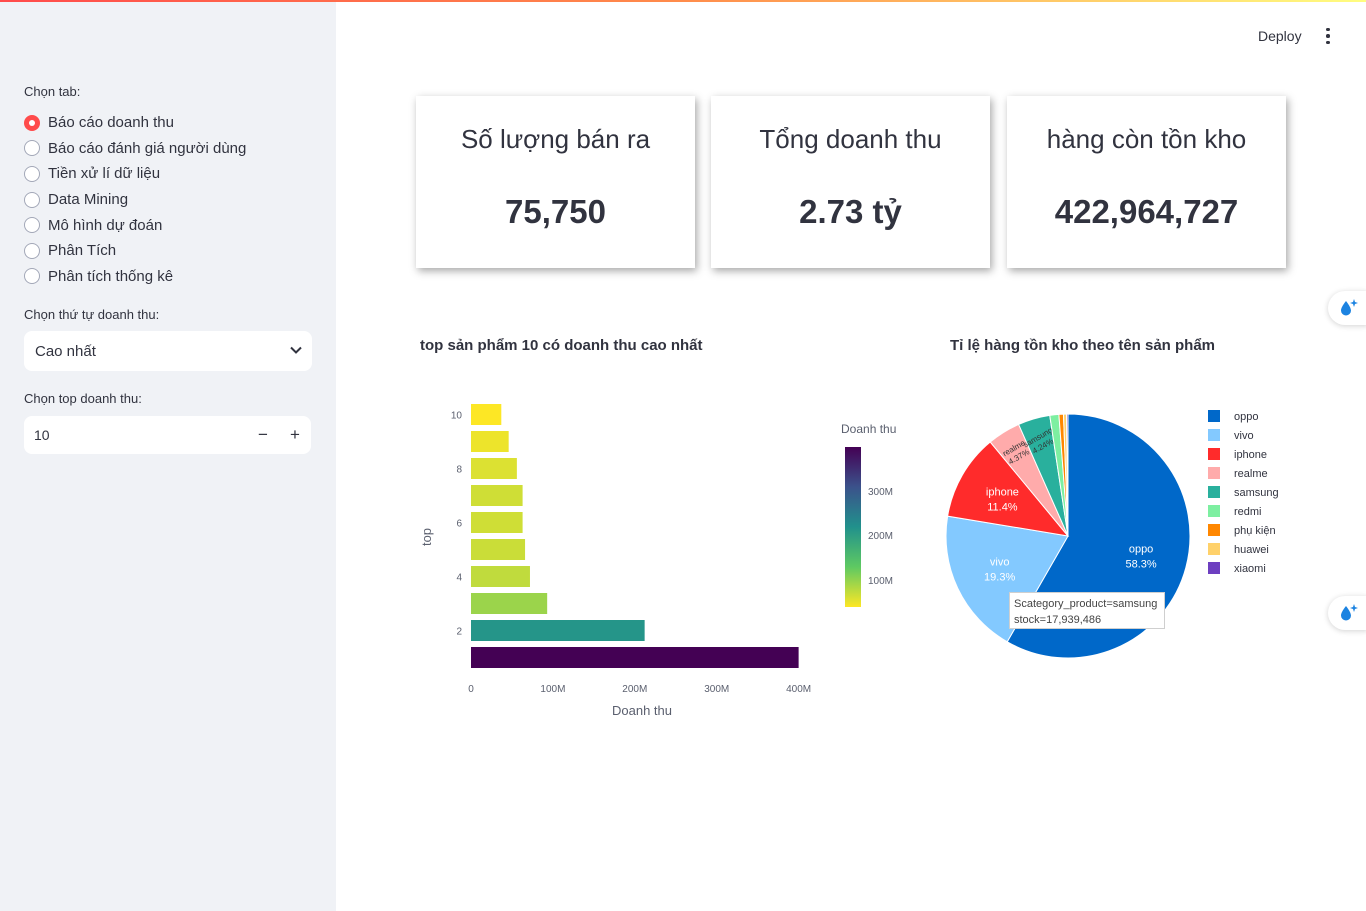 The width and height of the screenshot is (1366, 911). What do you see at coordinates (1256, 493) in the screenshot?
I see `legend-label: samsung` at bounding box center [1256, 493].